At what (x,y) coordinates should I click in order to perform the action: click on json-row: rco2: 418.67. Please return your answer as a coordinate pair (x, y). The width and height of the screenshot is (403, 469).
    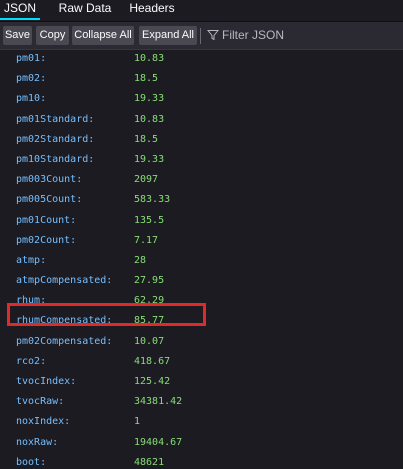
    Looking at the image, I should click on (201, 362).